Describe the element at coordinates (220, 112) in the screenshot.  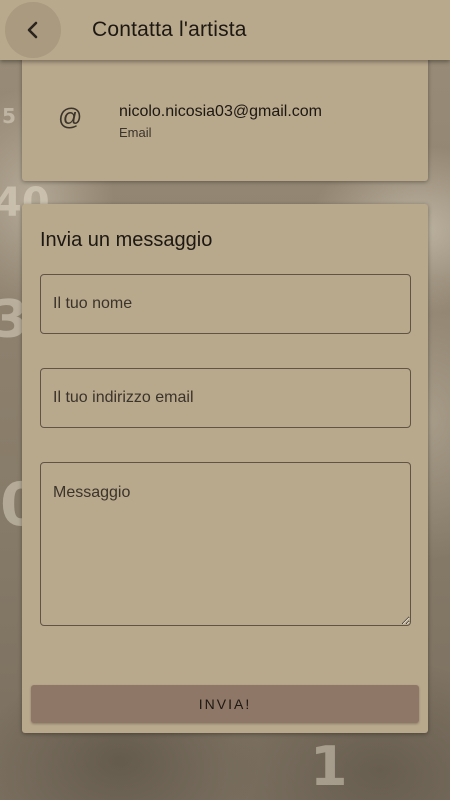
I see `contact-email-value: nicolo.nicosia03@gmail.com` at that location.